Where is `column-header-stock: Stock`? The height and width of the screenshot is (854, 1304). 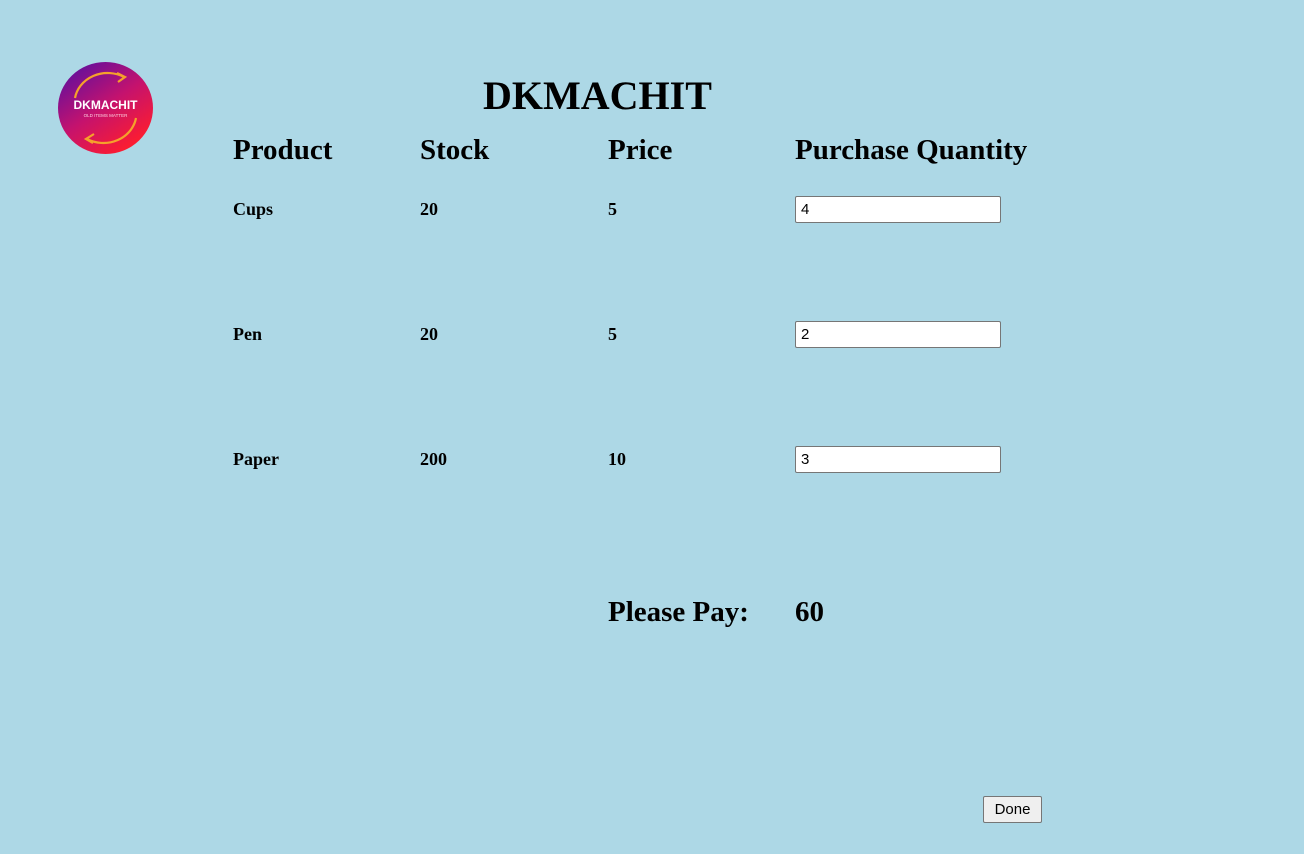 column-header-stock: Stock is located at coordinates (455, 150).